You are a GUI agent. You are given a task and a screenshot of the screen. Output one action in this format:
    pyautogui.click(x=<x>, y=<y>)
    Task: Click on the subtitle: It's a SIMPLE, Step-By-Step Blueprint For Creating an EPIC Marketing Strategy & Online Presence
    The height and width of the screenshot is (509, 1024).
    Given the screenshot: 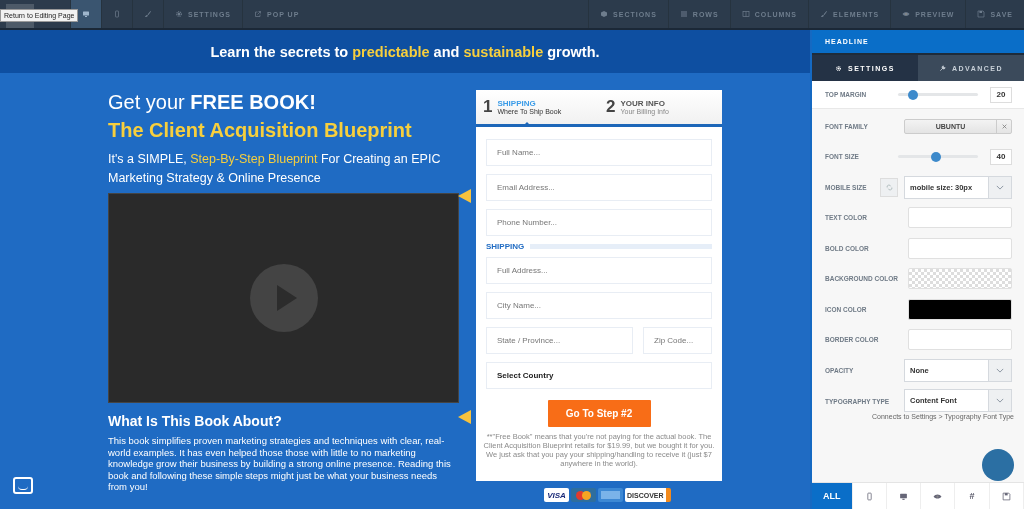 What is the action you would take?
    pyautogui.click(x=275, y=169)
    